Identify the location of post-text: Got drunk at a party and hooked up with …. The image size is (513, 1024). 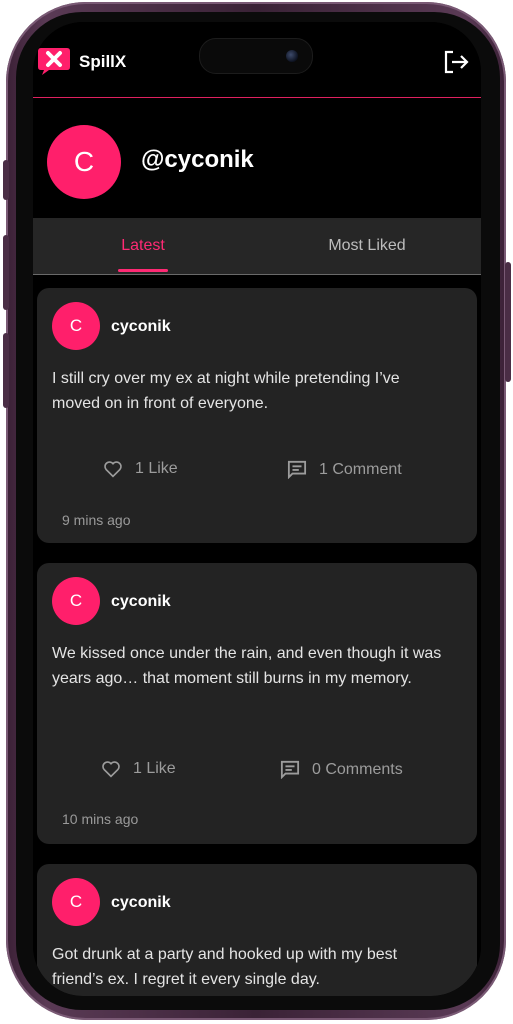
(225, 967).